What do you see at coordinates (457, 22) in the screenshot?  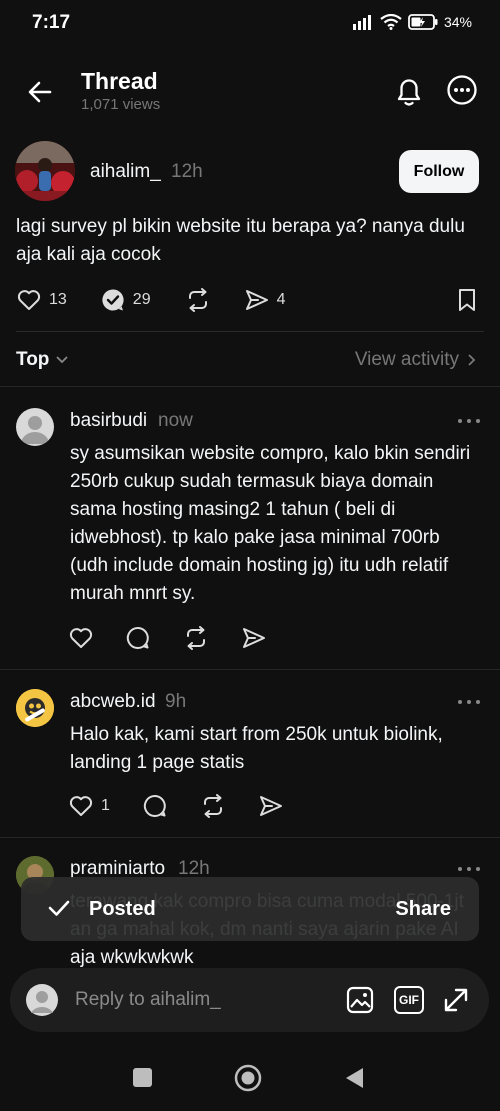 I see `battery-percent: 34%` at bounding box center [457, 22].